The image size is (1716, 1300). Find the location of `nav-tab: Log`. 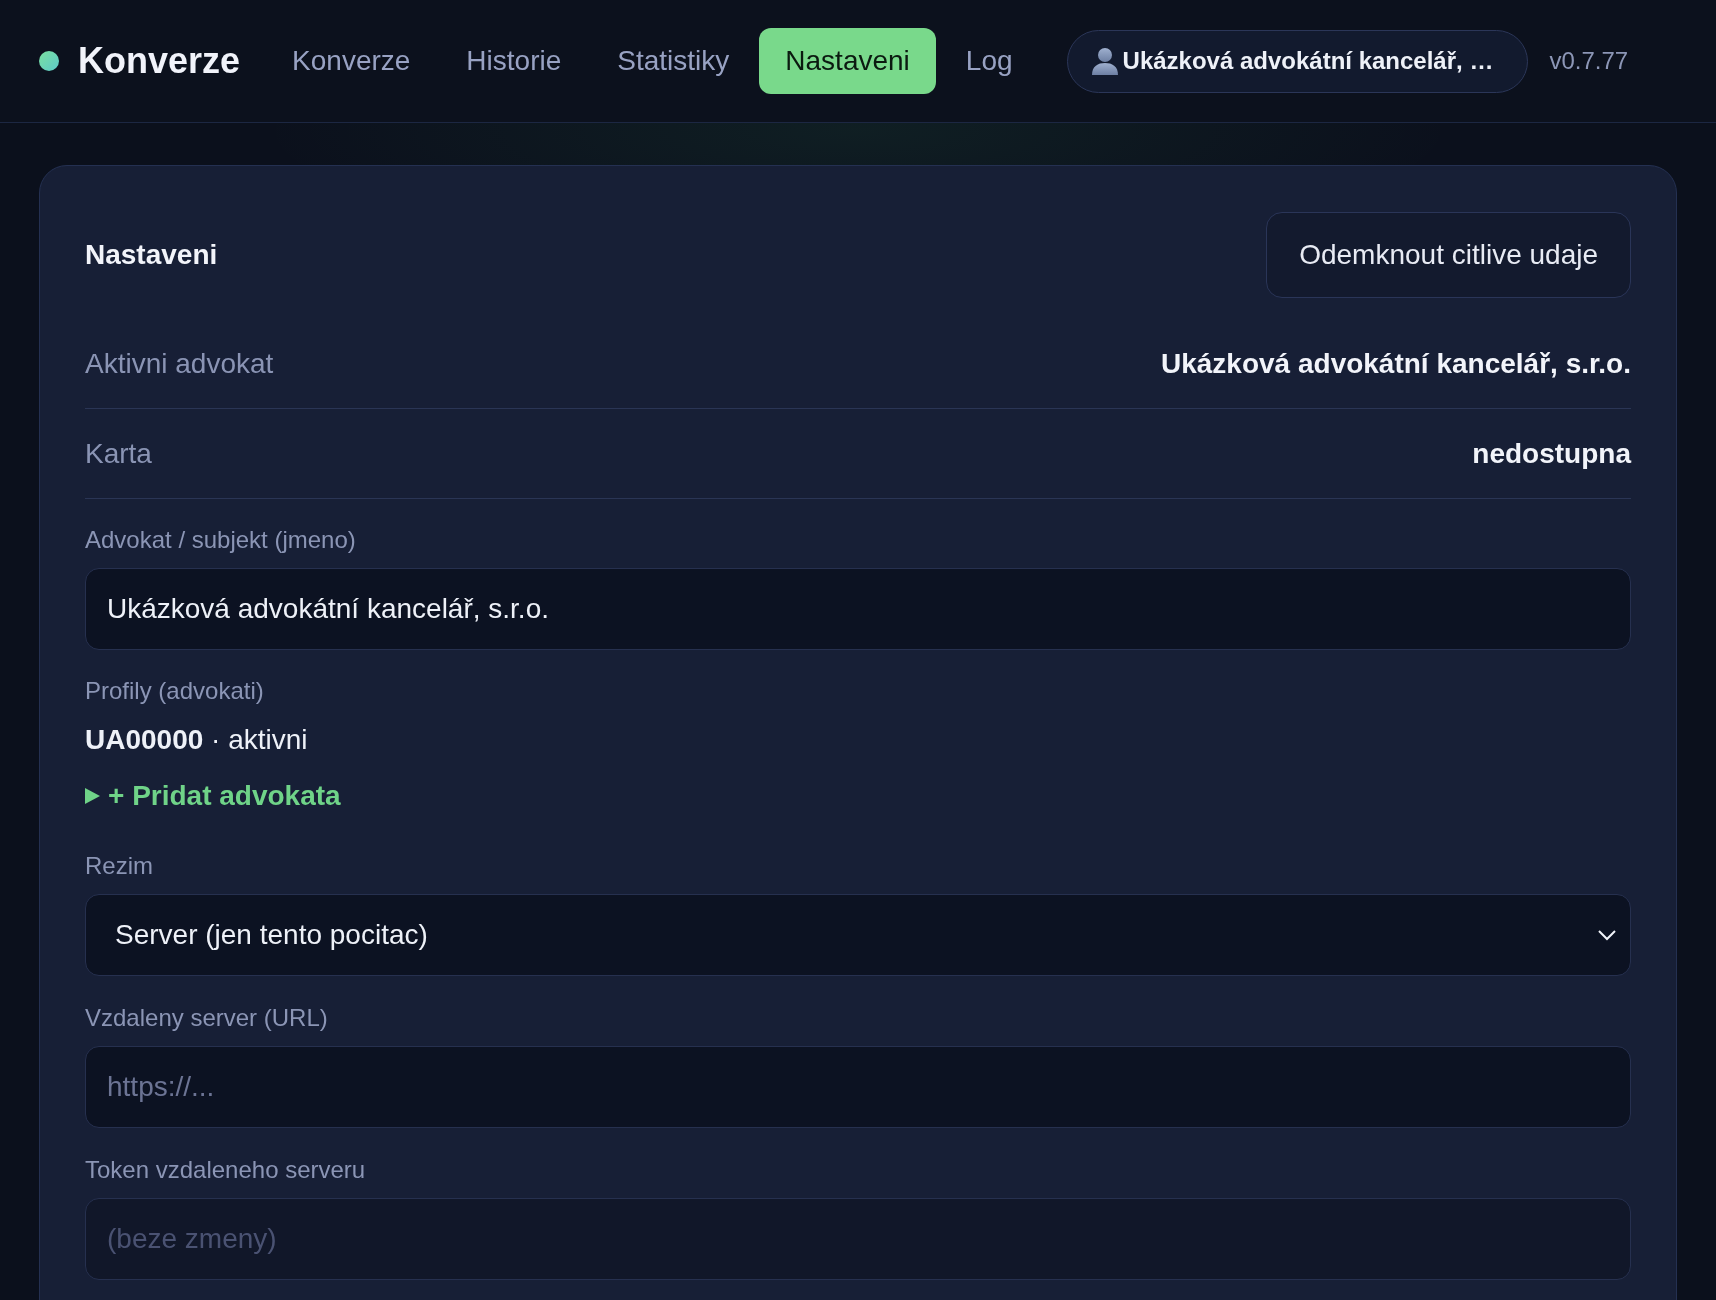

nav-tab: Log is located at coordinates (989, 61).